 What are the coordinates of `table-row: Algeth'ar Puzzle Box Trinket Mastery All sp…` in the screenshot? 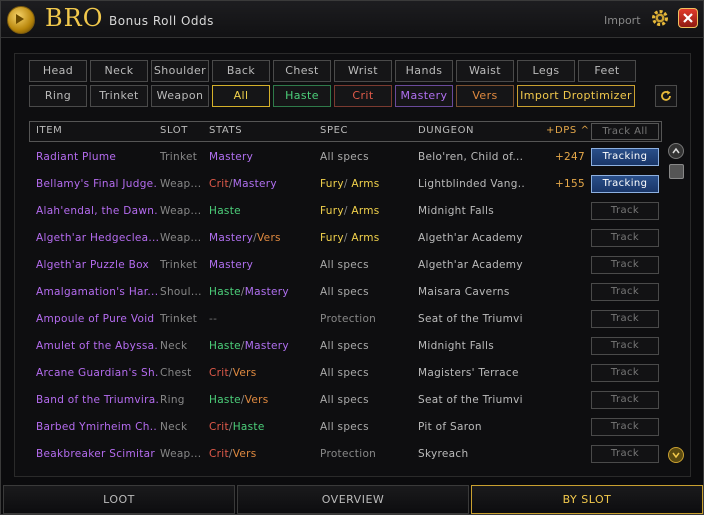 It's located at (345, 265).